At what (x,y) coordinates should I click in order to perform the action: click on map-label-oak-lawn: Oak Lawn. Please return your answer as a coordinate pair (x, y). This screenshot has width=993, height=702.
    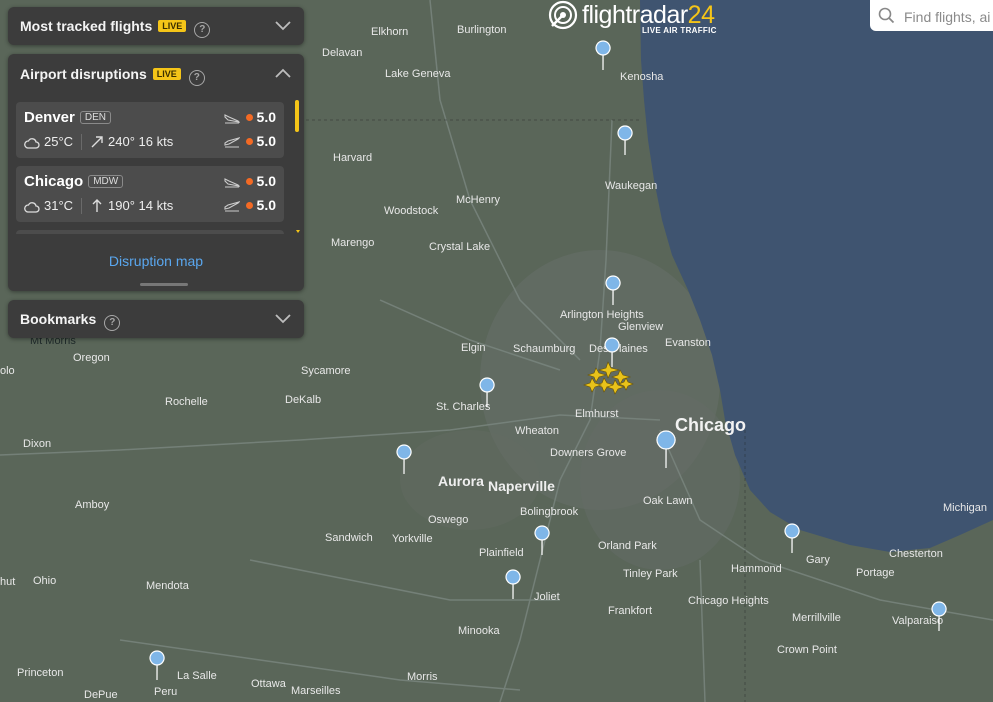
    Looking at the image, I should click on (668, 501).